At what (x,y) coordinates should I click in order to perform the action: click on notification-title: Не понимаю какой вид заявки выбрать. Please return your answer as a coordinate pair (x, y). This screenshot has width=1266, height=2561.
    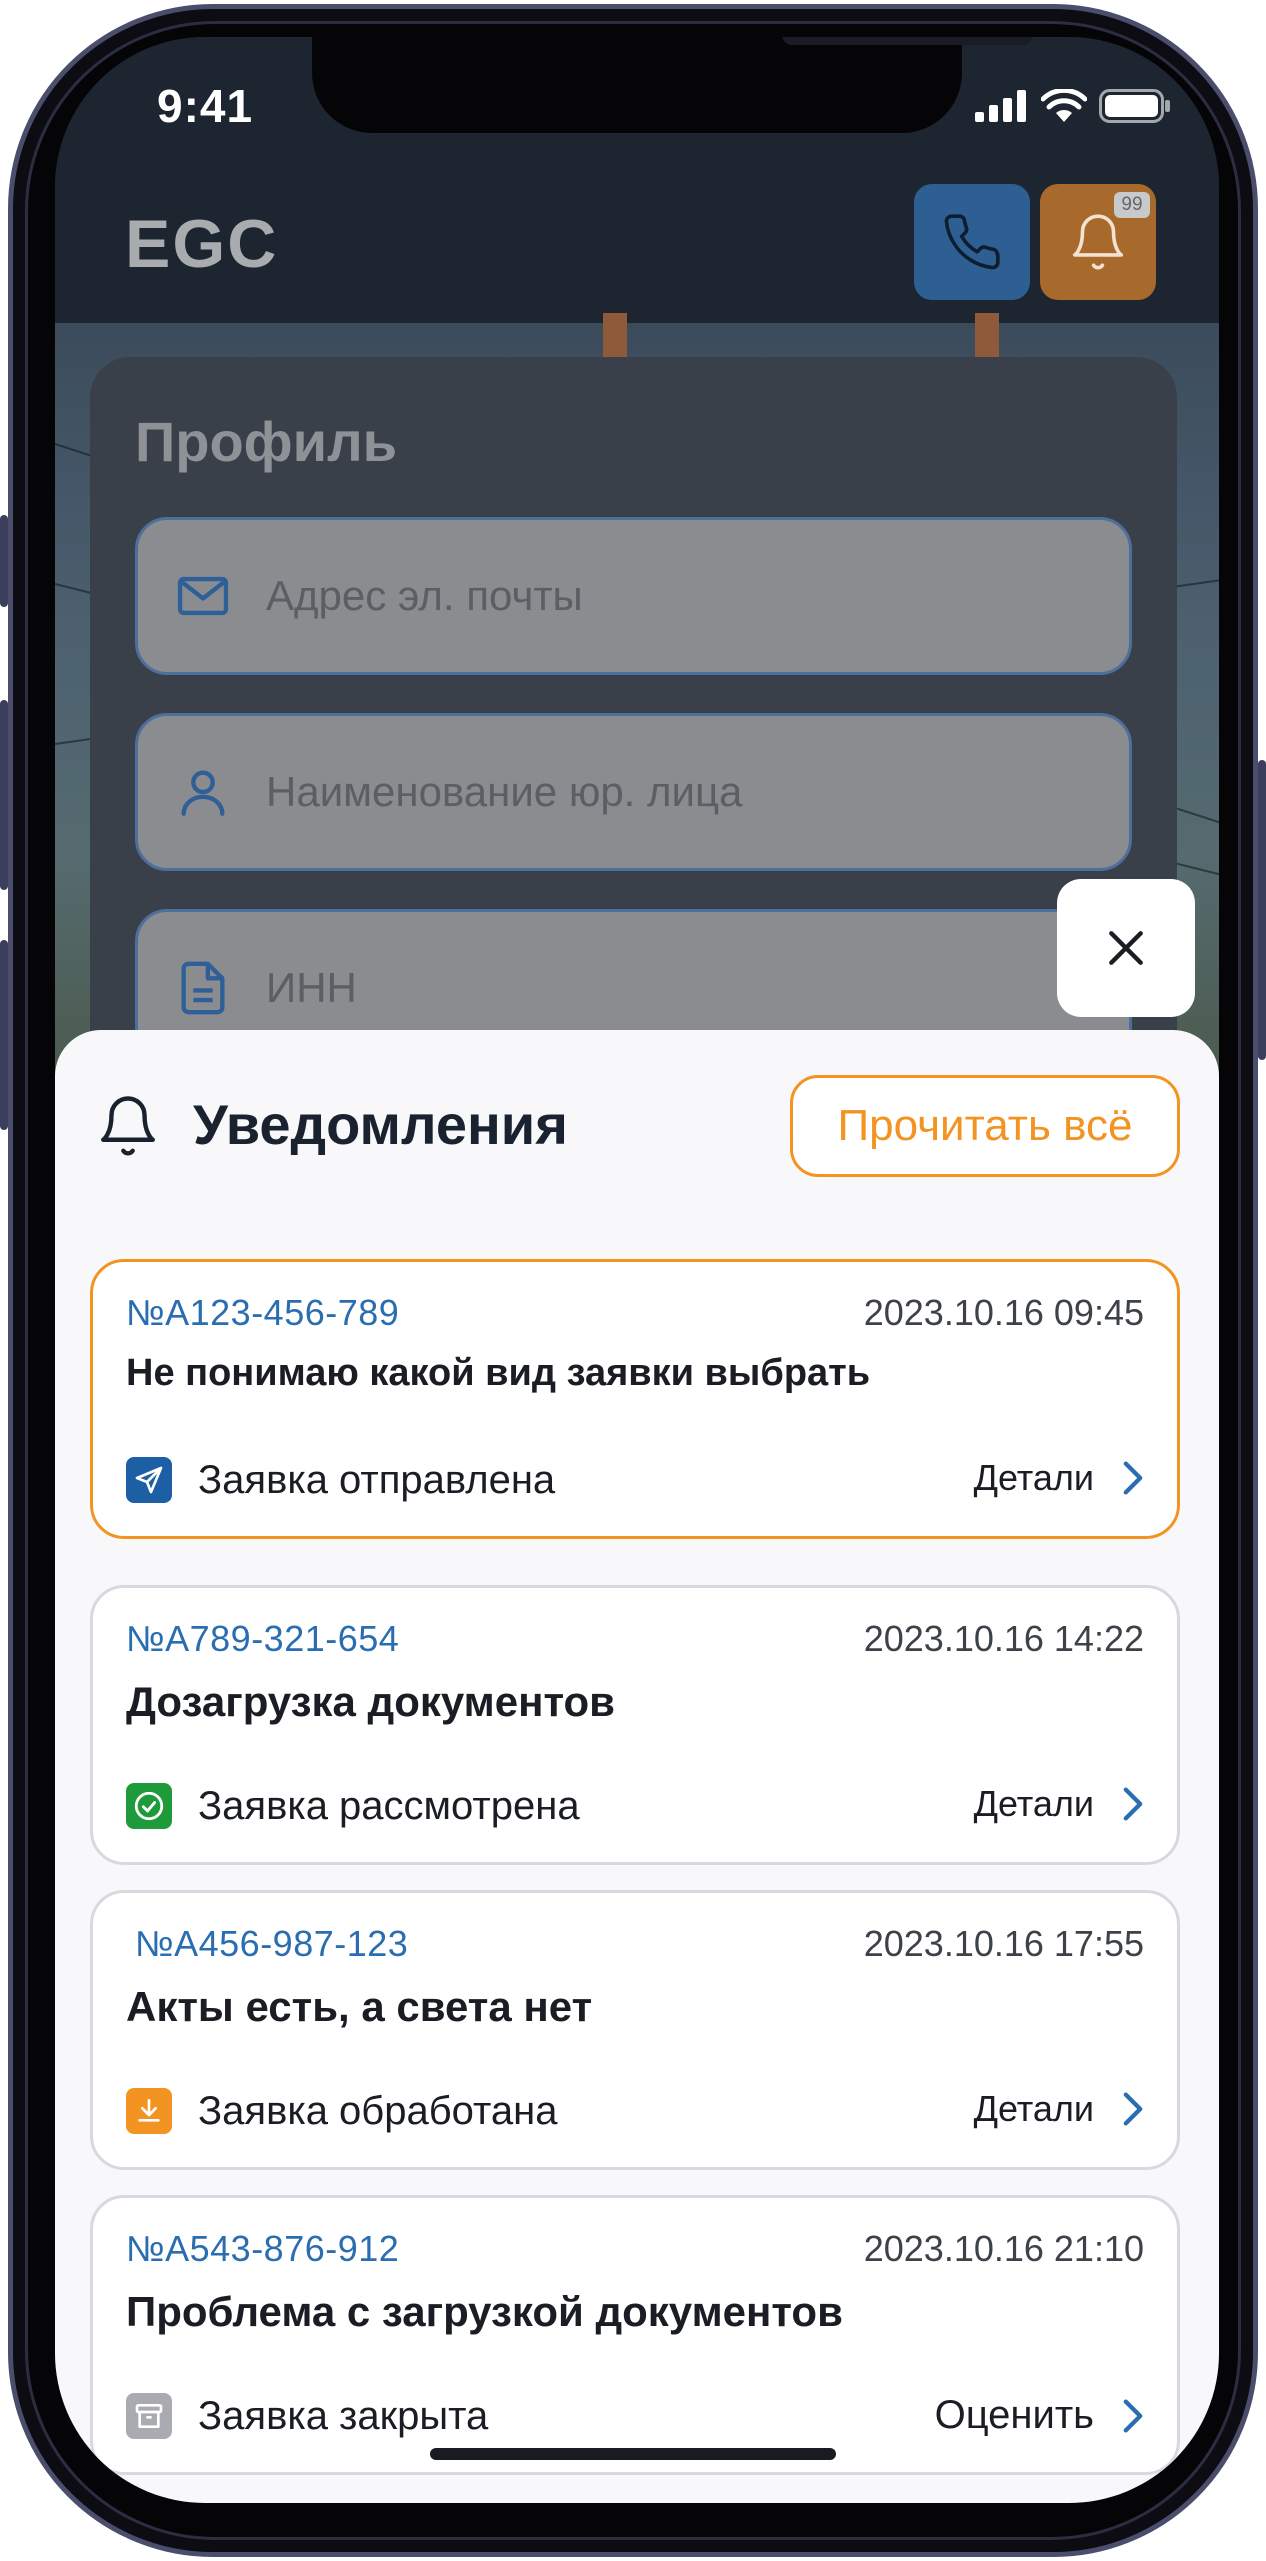
    Looking at the image, I should click on (498, 1373).